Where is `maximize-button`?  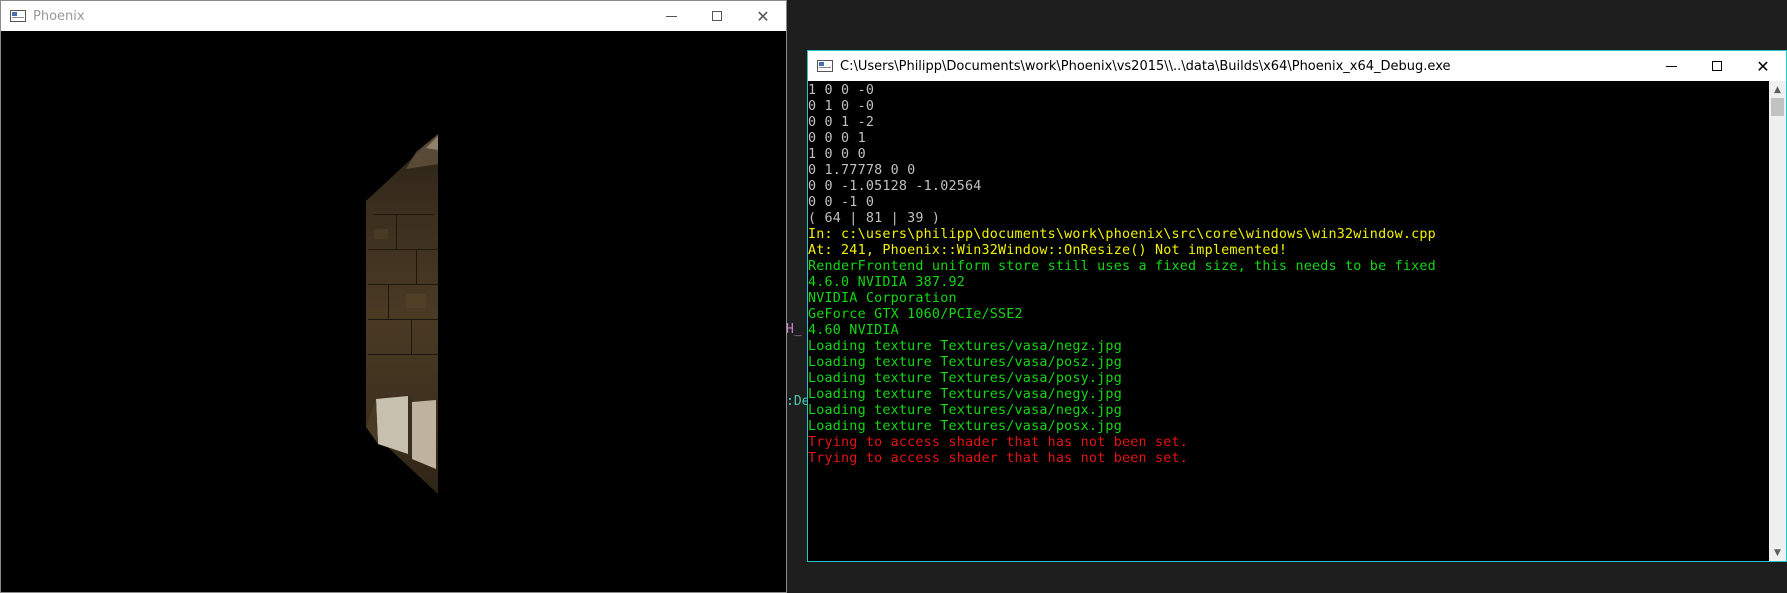
maximize-button is located at coordinates (717, 16).